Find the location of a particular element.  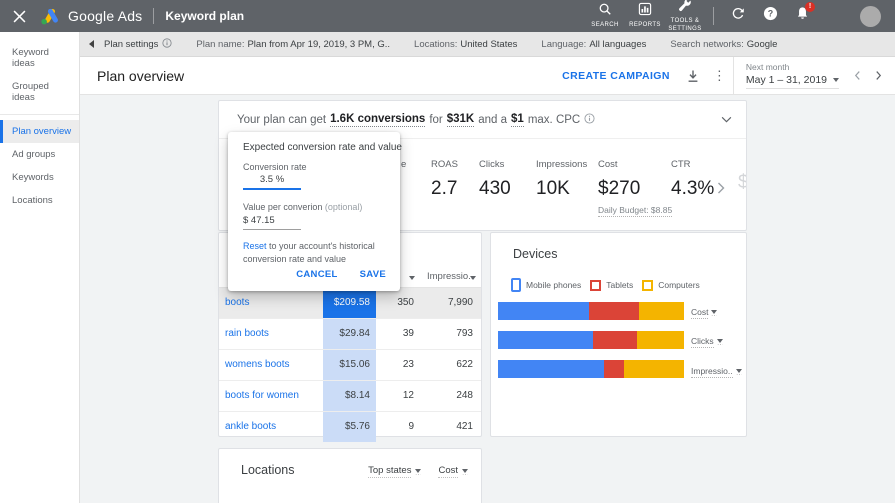

cost-bar-dropdown: Cost is located at coordinates (704, 313).